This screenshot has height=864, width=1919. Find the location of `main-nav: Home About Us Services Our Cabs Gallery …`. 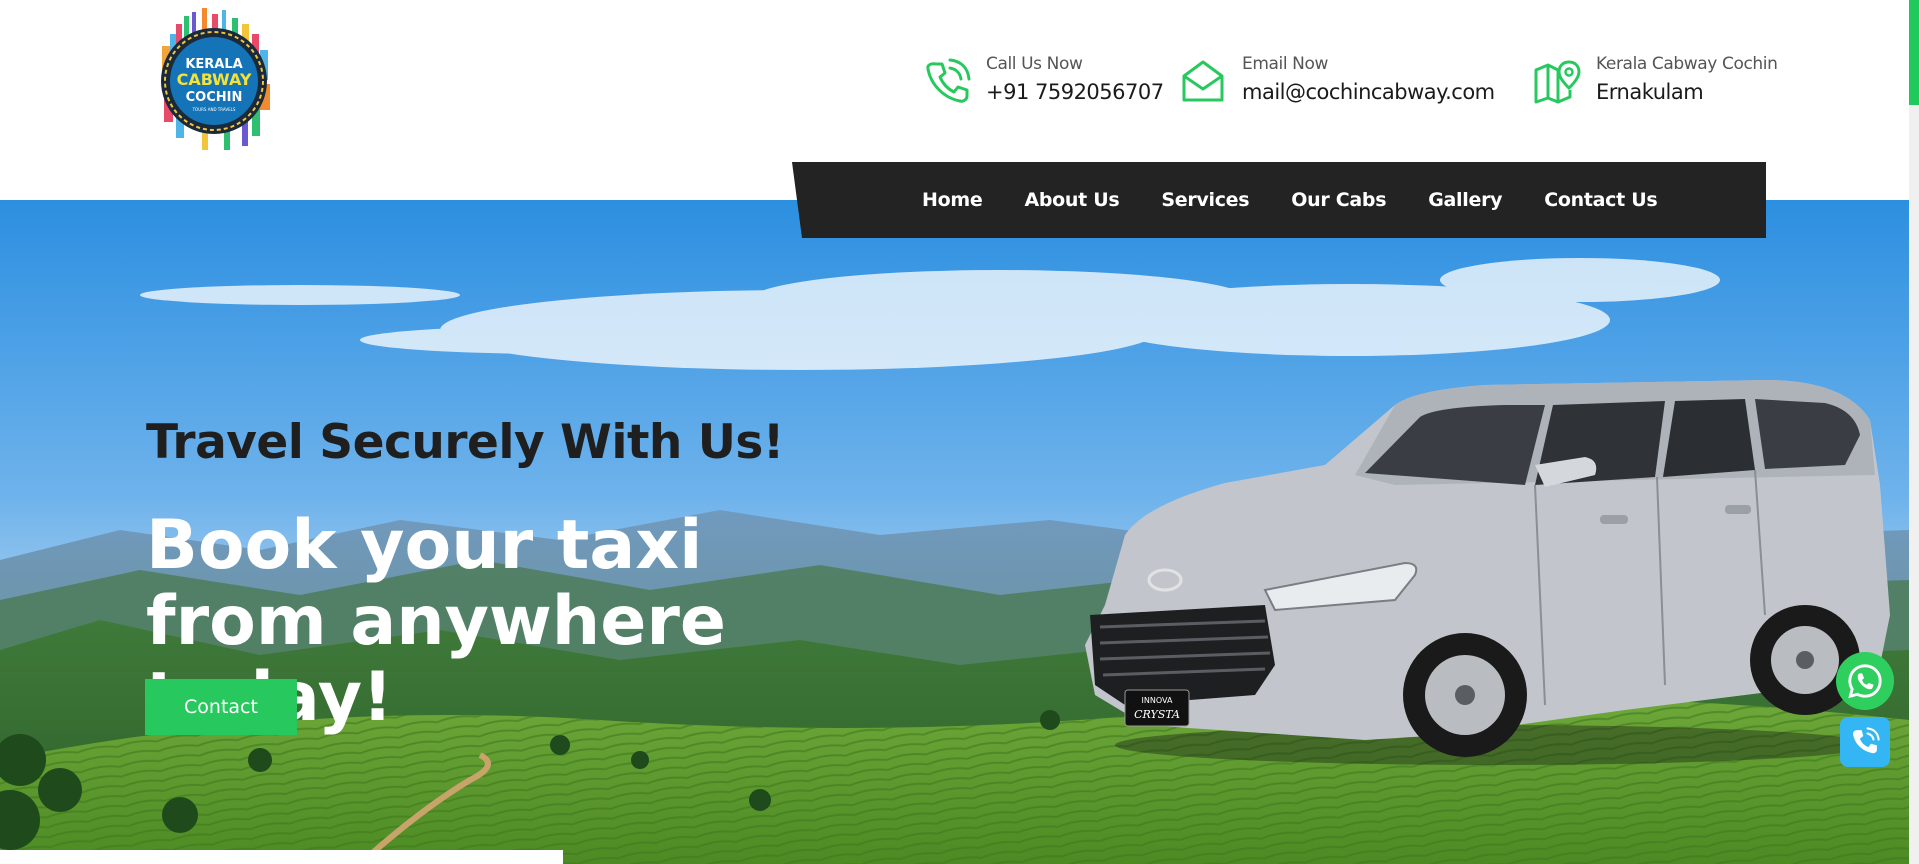

main-nav: Home About Us Services Our Cabs Gallery … is located at coordinates (1279, 200).